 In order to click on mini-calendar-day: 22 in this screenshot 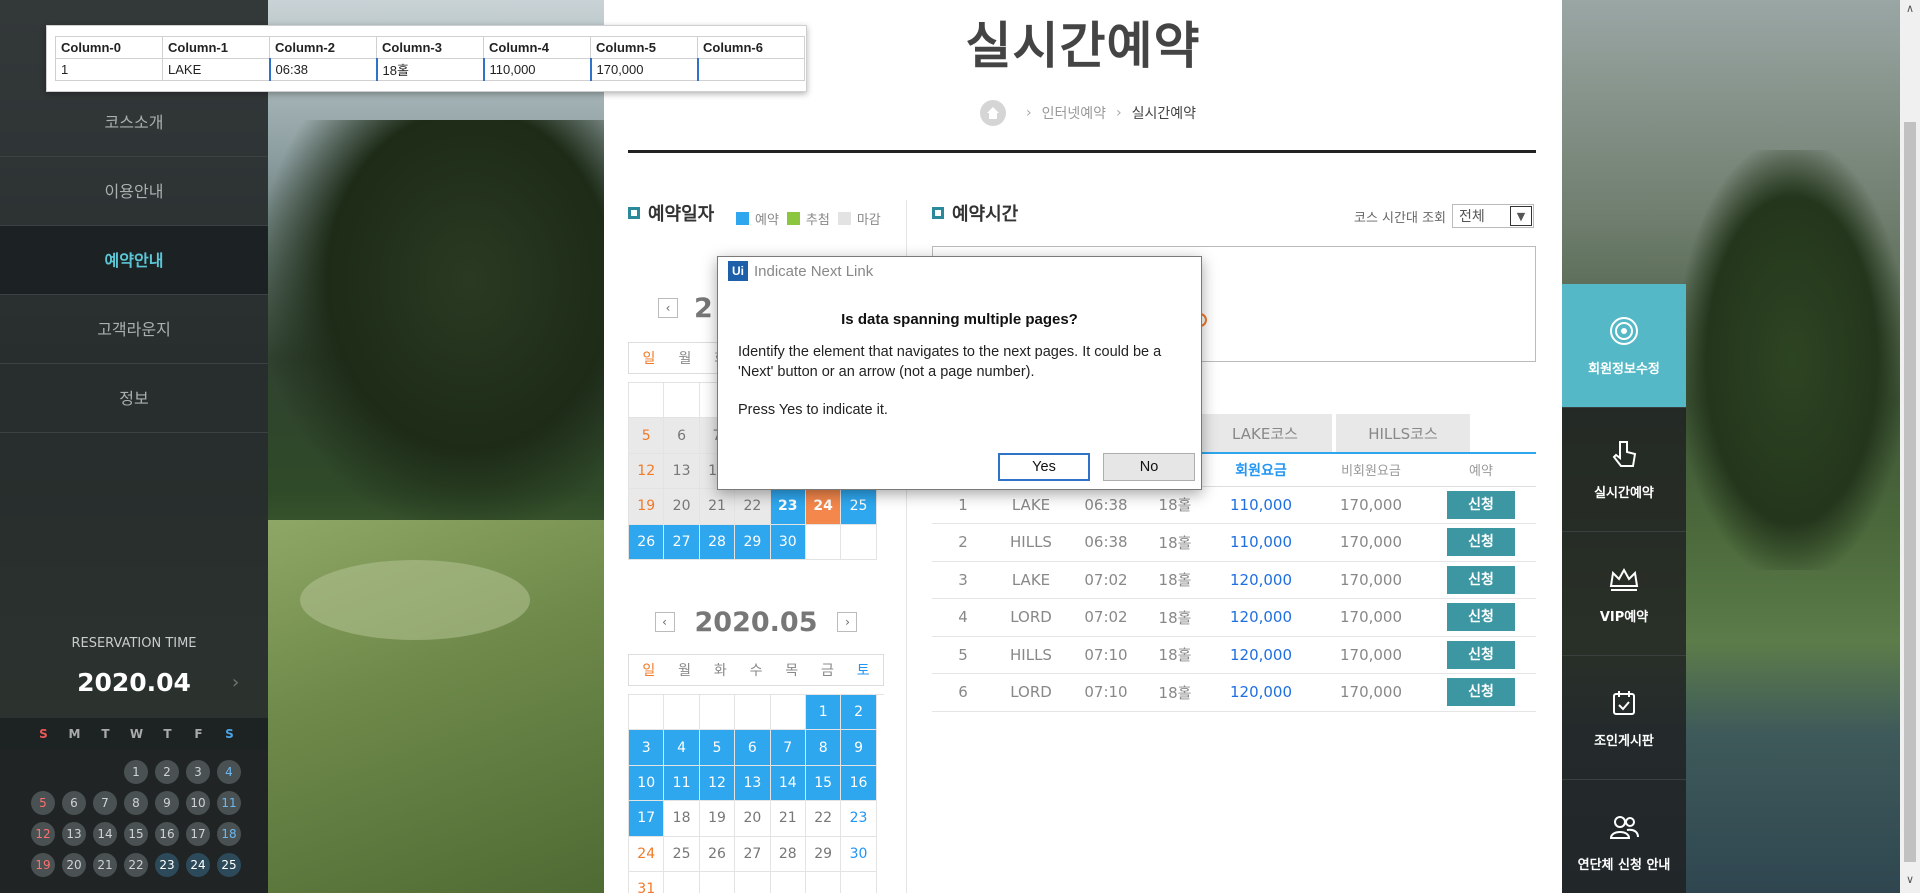, I will do `click(136, 865)`.